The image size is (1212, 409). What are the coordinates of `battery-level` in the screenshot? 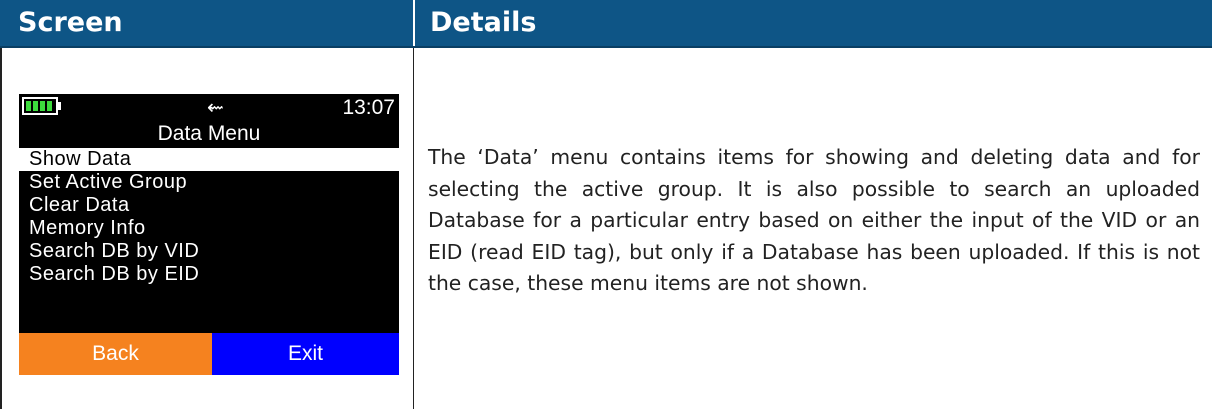 It's located at (40, 106).